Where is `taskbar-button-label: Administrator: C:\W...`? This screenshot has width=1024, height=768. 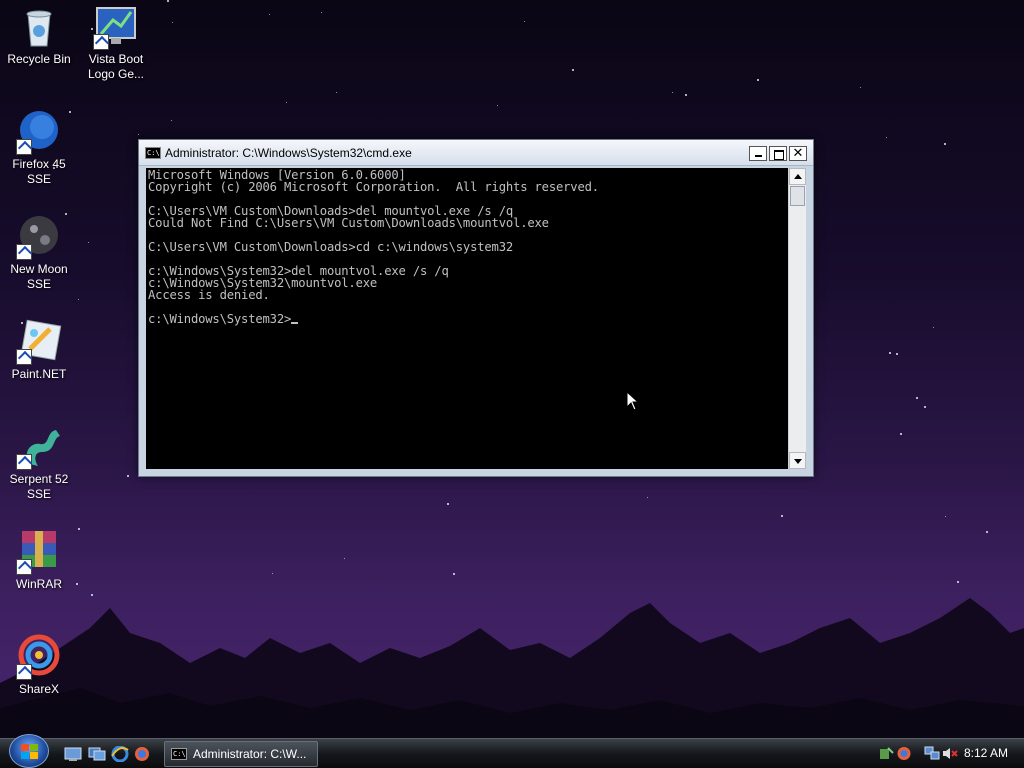
taskbar-button-label: Administrator: C:\W... is located at coordinates (250, 754).